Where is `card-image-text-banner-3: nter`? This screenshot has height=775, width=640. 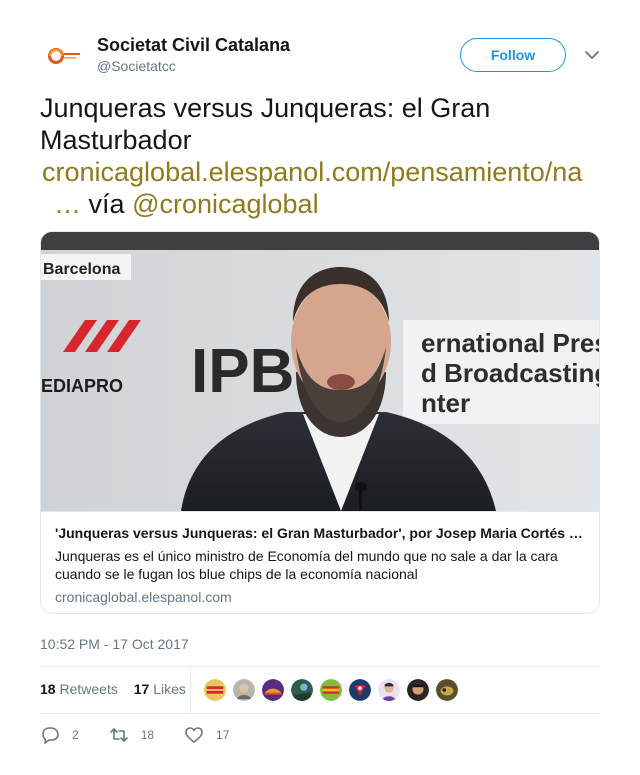
card-image-text-banner-3: nter is located at coordinates (445, 403).